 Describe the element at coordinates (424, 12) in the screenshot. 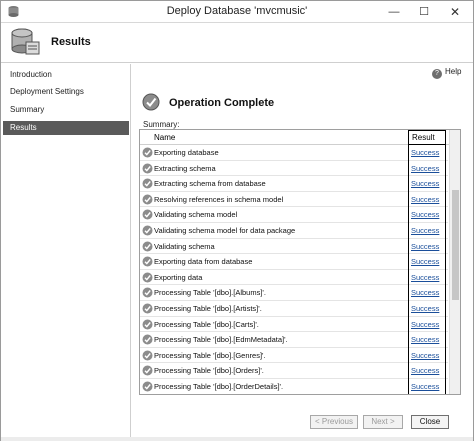

I see `maximize-button: ☐` at that location.